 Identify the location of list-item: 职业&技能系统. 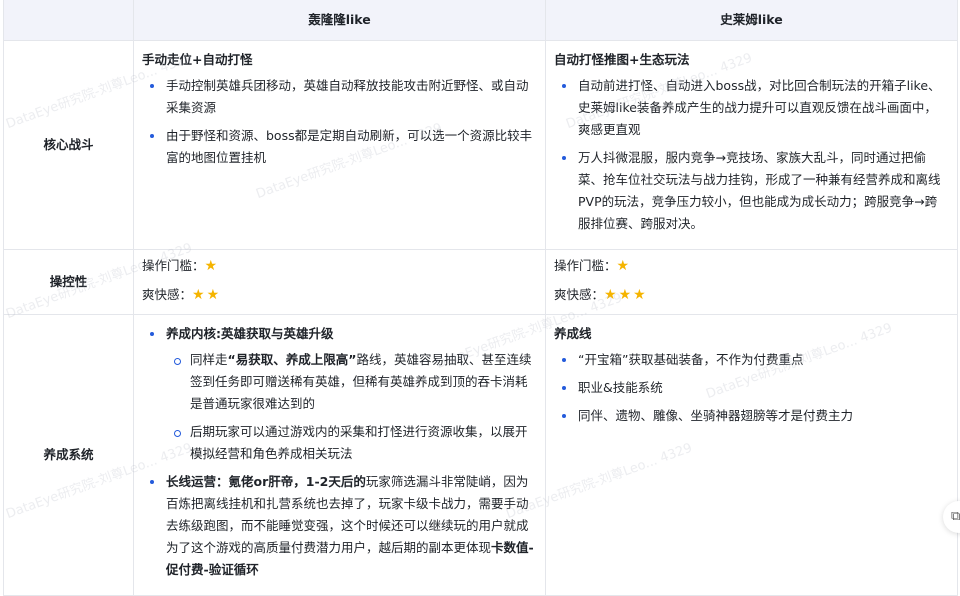
(751, 388).